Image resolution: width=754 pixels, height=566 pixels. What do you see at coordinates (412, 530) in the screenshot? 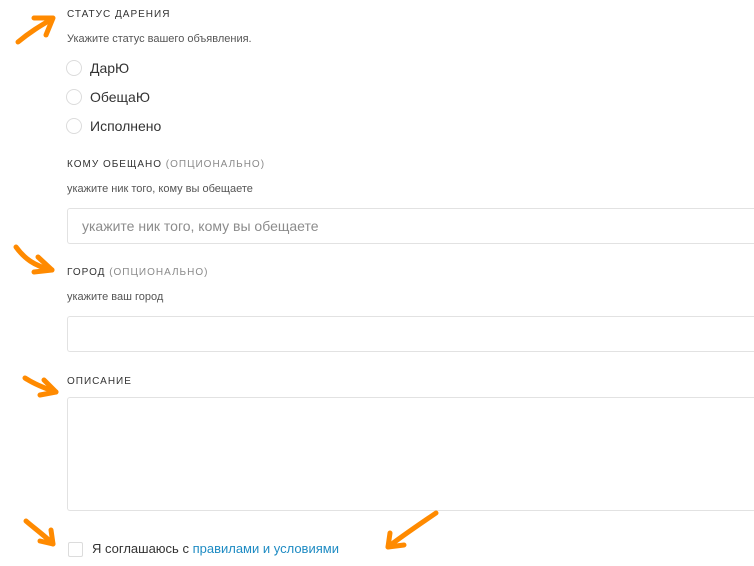
I see `arrow-icon-terms` at bounding box center [412, 530].